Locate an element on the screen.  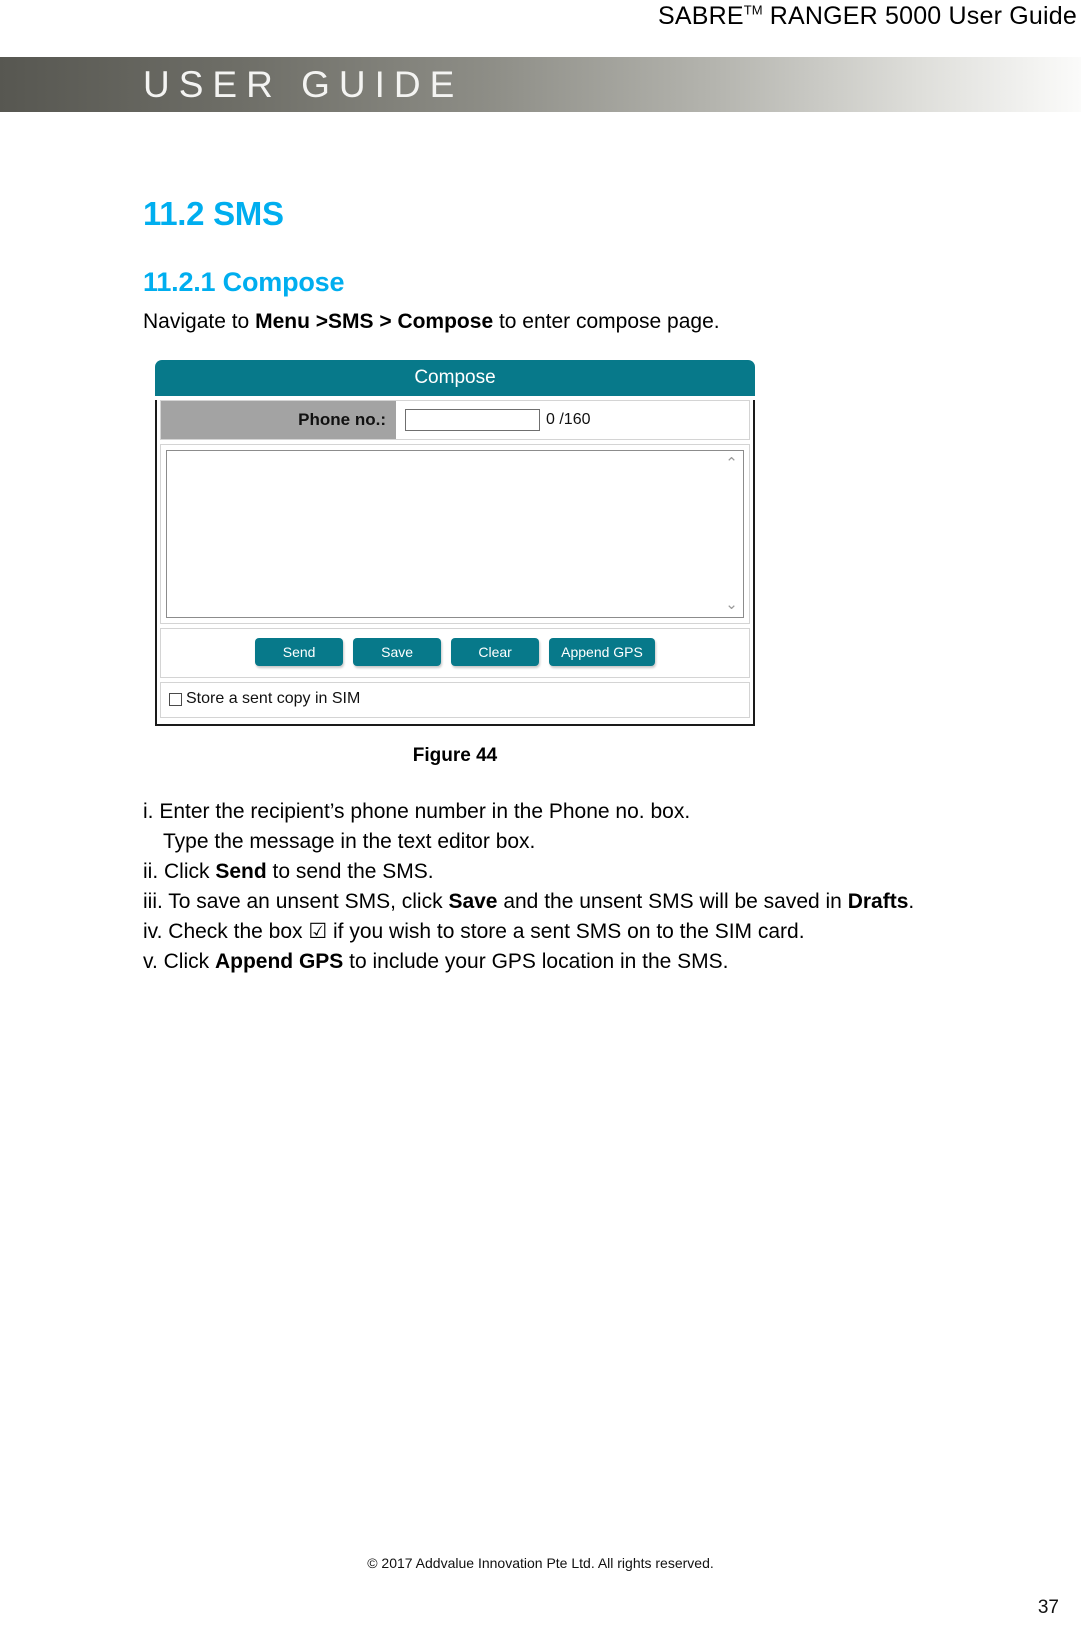
list-item: ii. Click Send to send the SMS. is located at coordinates (583, 872).